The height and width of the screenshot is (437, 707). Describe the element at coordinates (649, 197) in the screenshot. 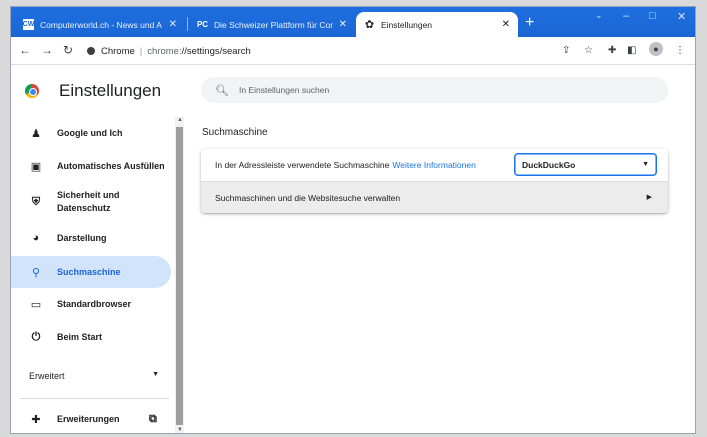

I see `chevron-right-icon: ▶` at that location.